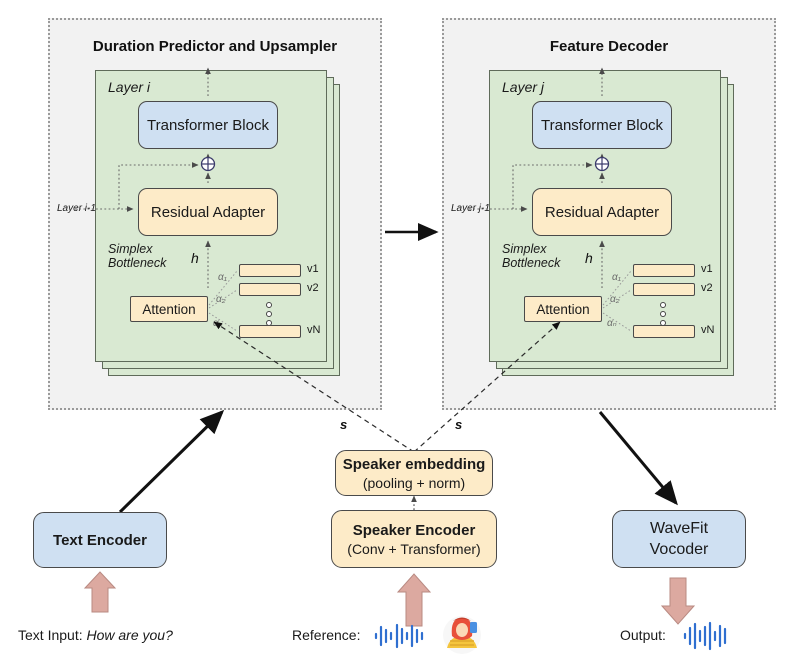  I want to click on ellipsis-dots-left, so click(269, 314).